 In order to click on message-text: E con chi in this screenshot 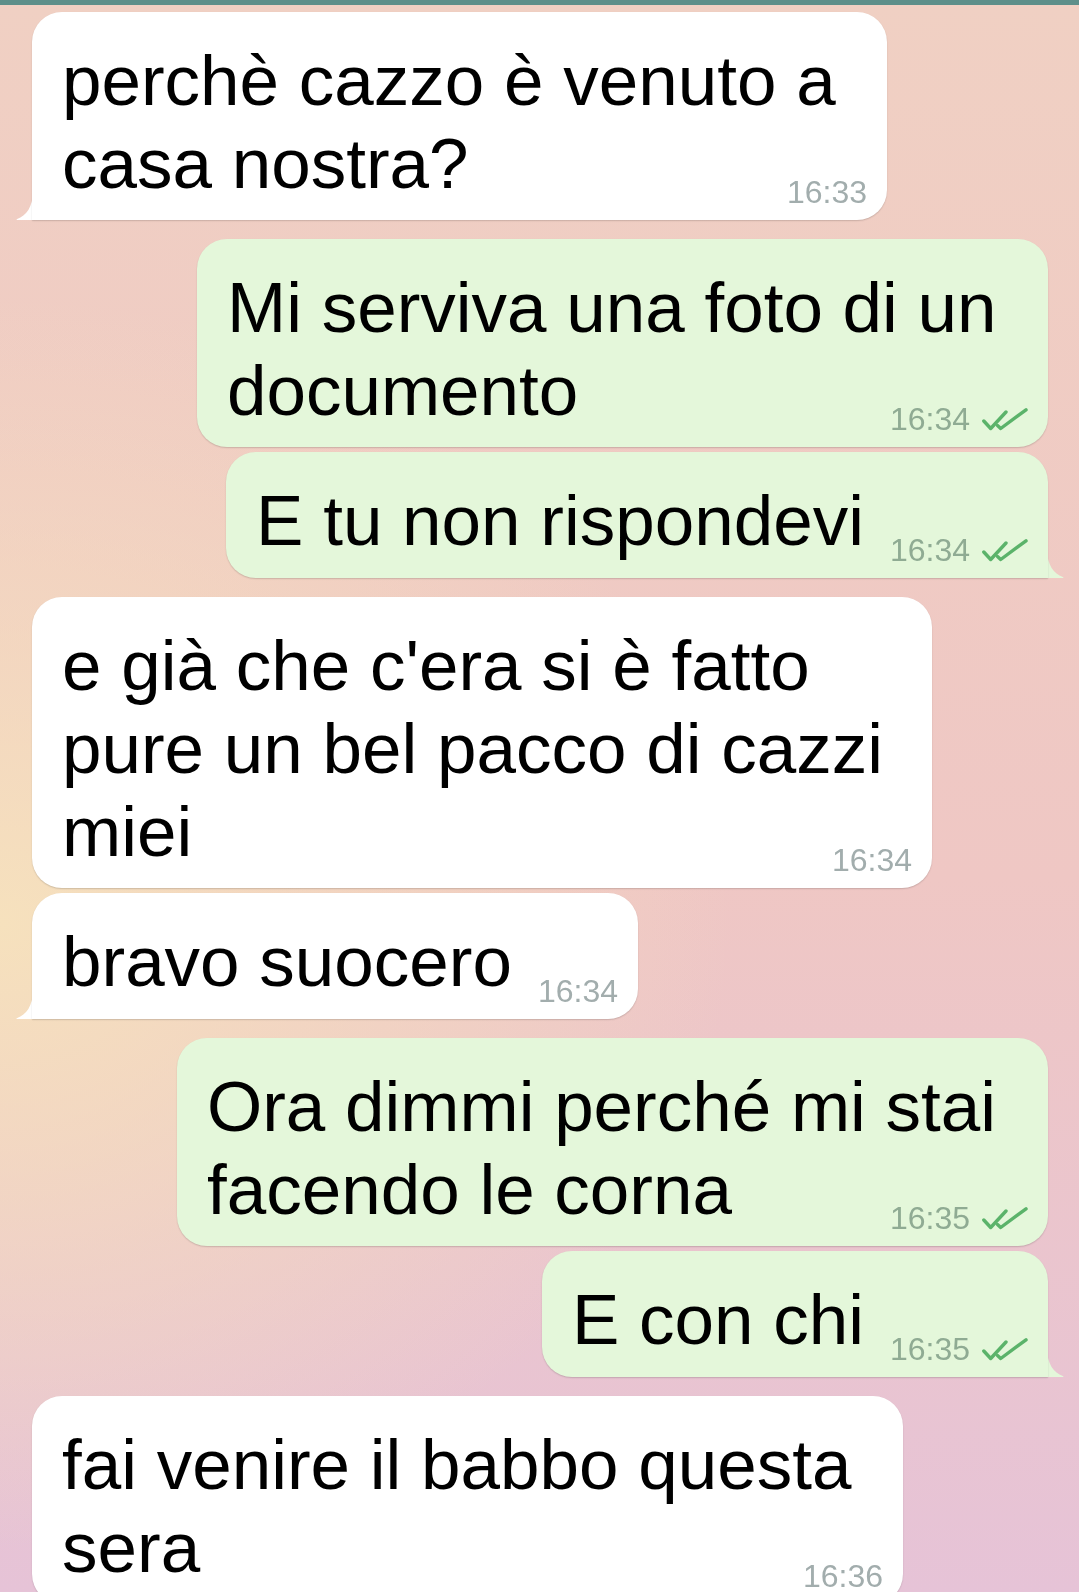, I will do `click(717, 1320)`.